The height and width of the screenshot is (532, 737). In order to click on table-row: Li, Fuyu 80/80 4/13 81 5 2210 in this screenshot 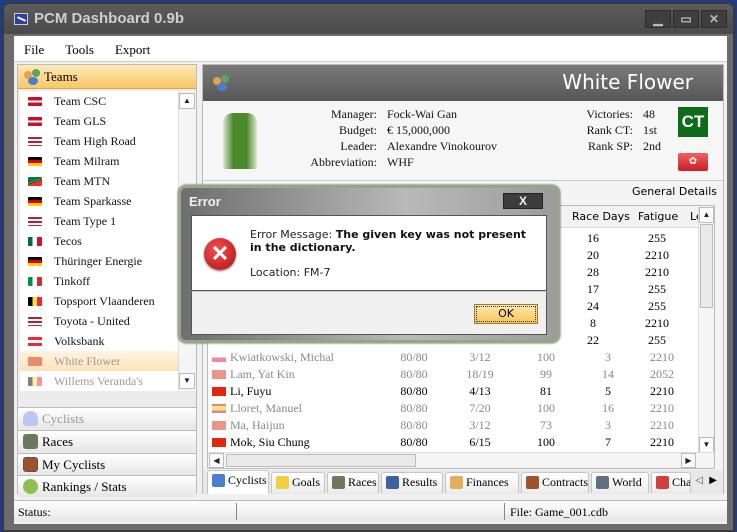, I will do `click(453, 391)`.